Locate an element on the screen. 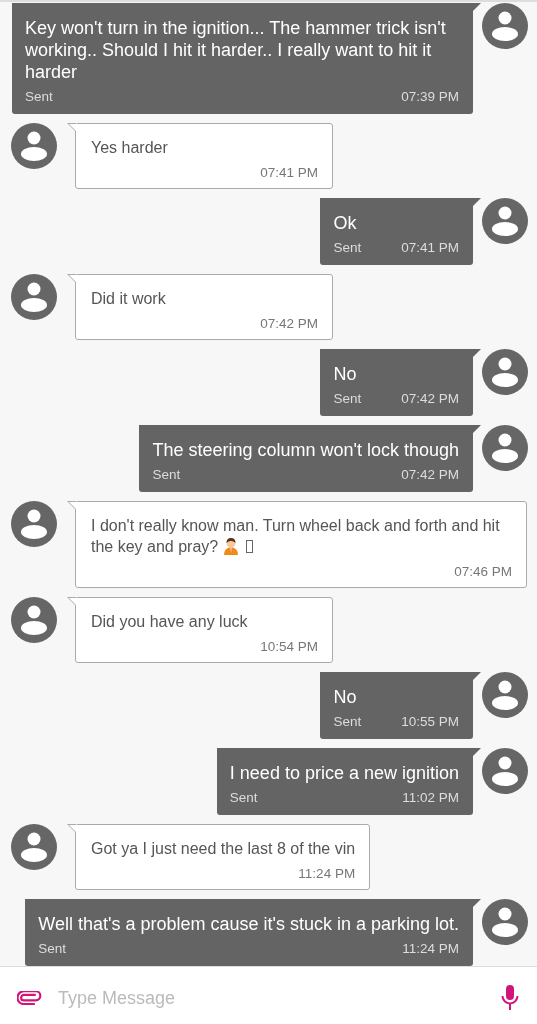  message-text: Yes harder is located at coordinates (129, 147).